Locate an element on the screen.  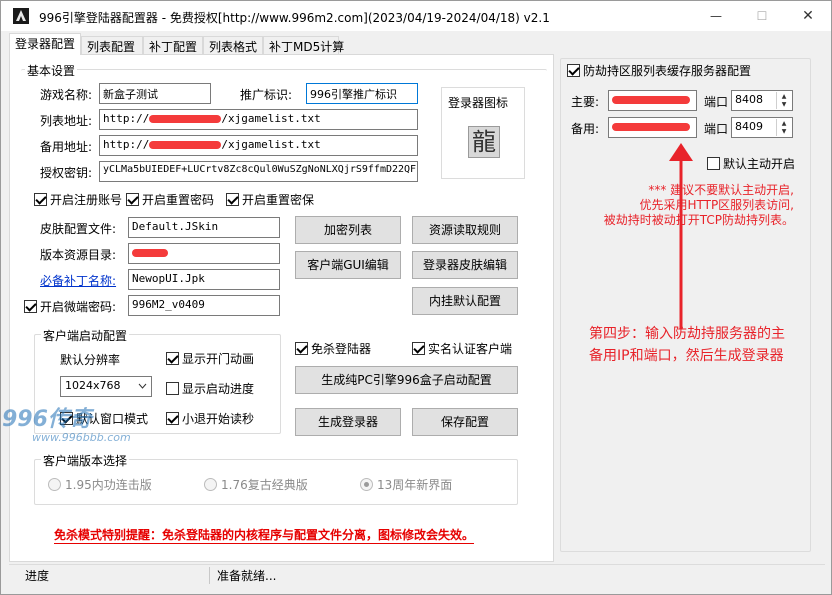
enable-reset-security-checkbox: 开启重置密保 is located at coordinates (270, 199).